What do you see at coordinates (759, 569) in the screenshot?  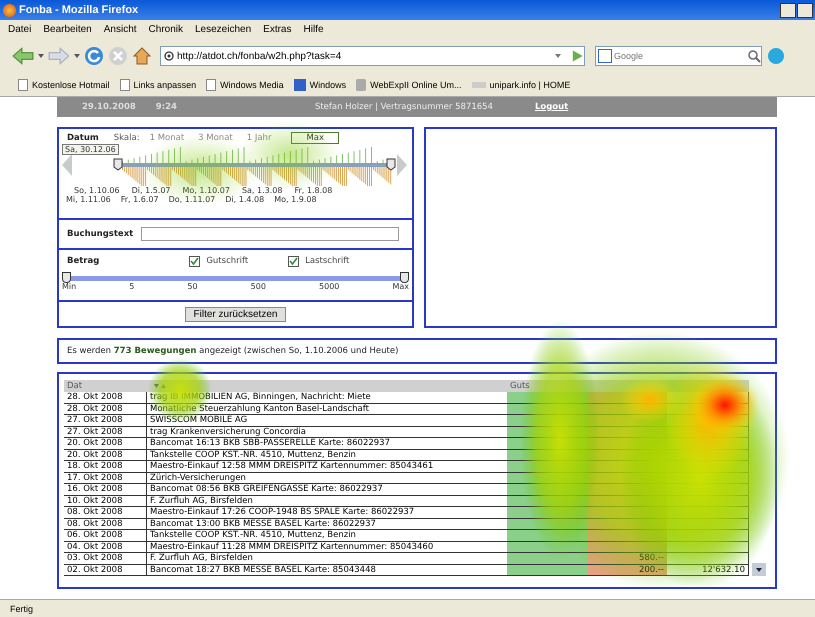 I see `scroll-down-button` at bounding box center [759, 569].